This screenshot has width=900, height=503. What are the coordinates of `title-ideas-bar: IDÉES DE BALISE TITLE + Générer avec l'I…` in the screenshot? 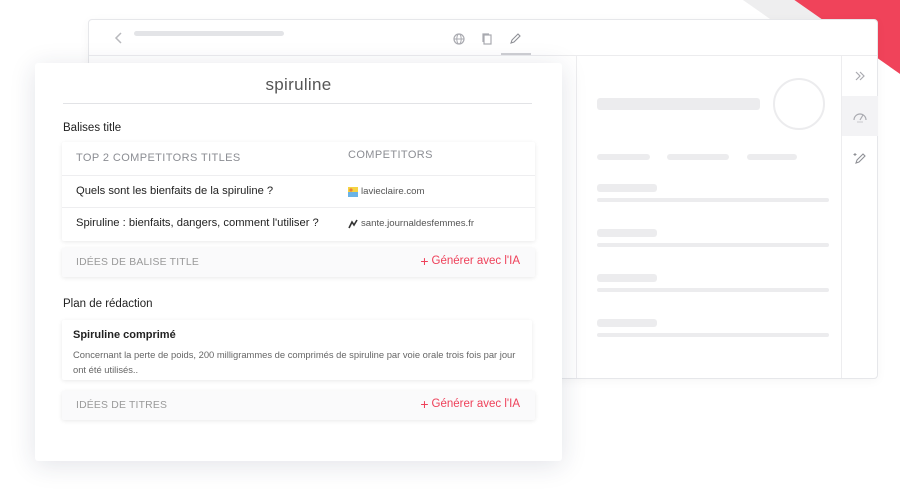 It's located at (298, 262).